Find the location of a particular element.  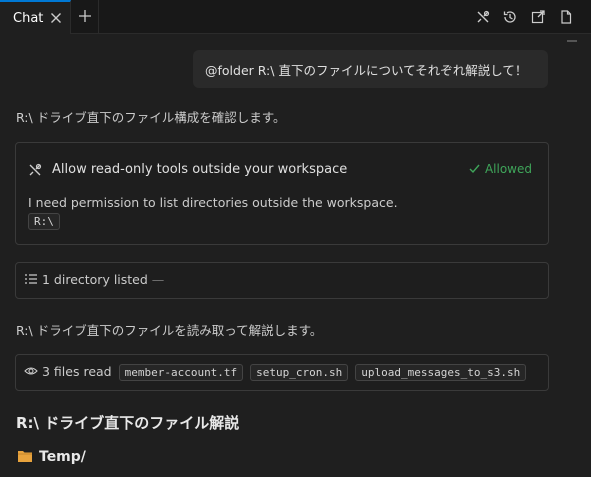

tab-chat-label: Chat is located at coordinates (28, 18).